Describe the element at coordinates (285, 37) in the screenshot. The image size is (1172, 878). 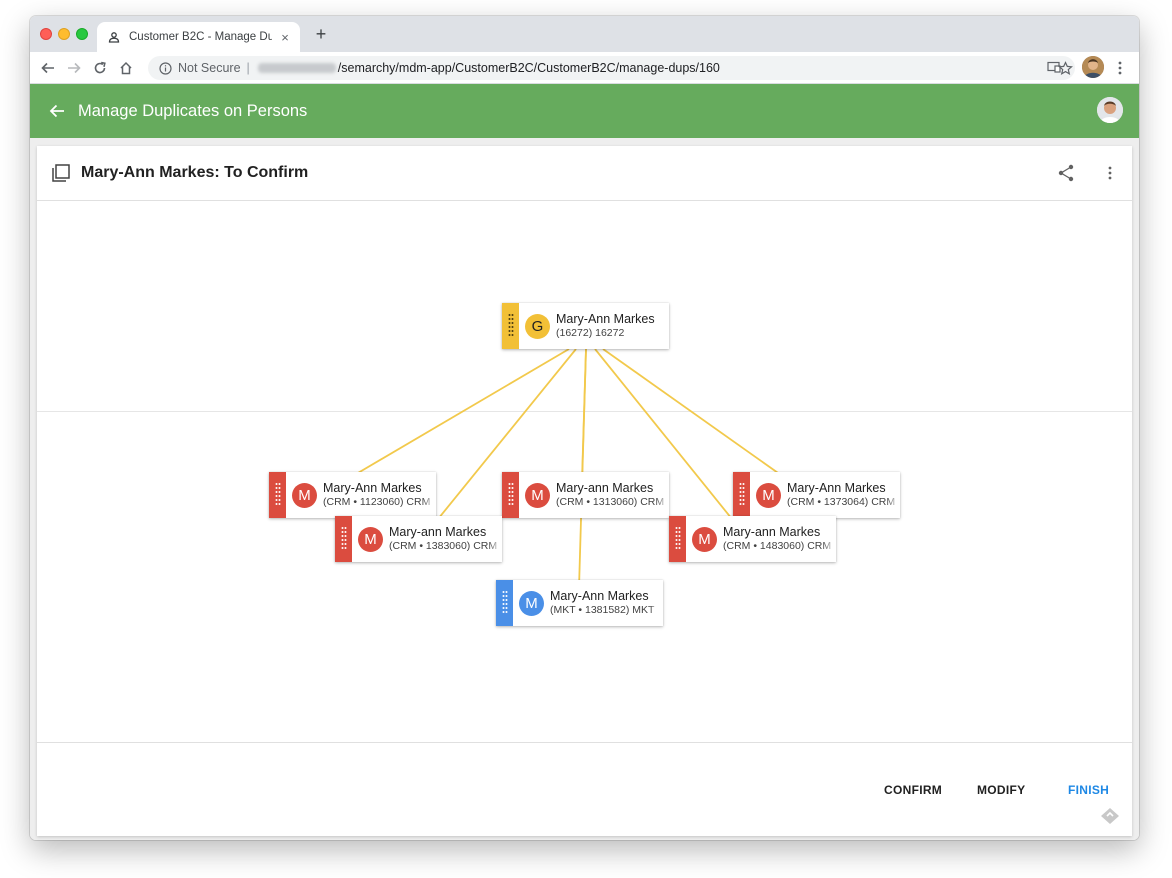
I see `tab-close-icon: ×` at that location.